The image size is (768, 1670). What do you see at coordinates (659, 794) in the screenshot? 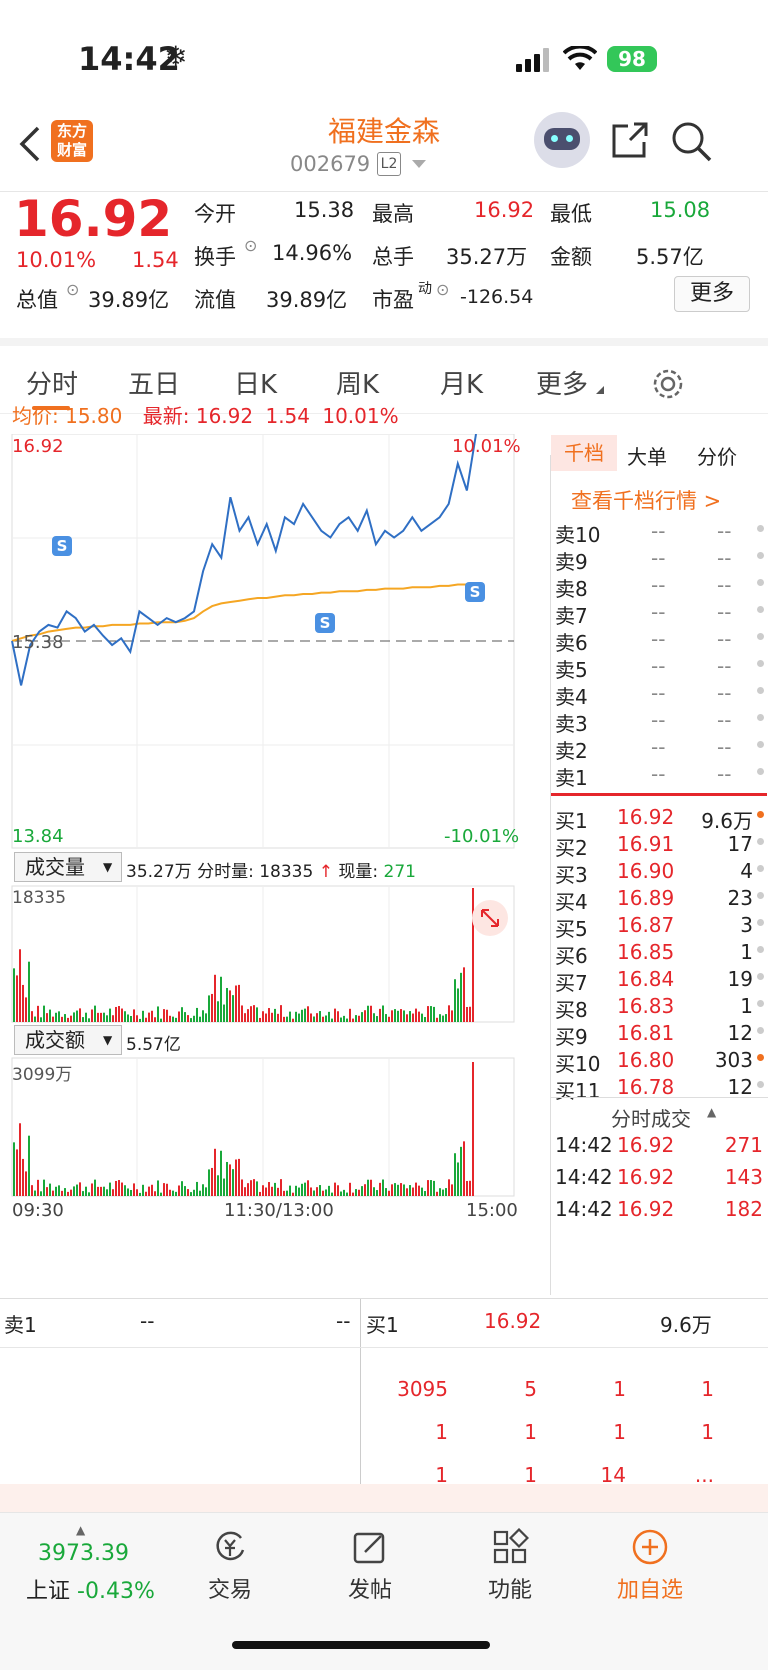
I see `spread-divider` at bounding box center [659, 794].